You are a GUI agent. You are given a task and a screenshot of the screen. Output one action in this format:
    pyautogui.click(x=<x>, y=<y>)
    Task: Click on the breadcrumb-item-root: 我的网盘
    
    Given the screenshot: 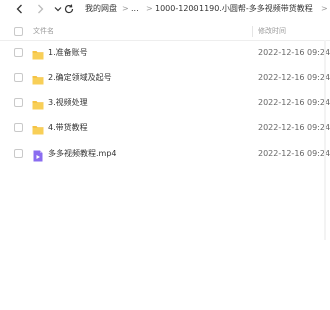 What is the action you would take?
    pyautogui.click(x=101, y=9)
    